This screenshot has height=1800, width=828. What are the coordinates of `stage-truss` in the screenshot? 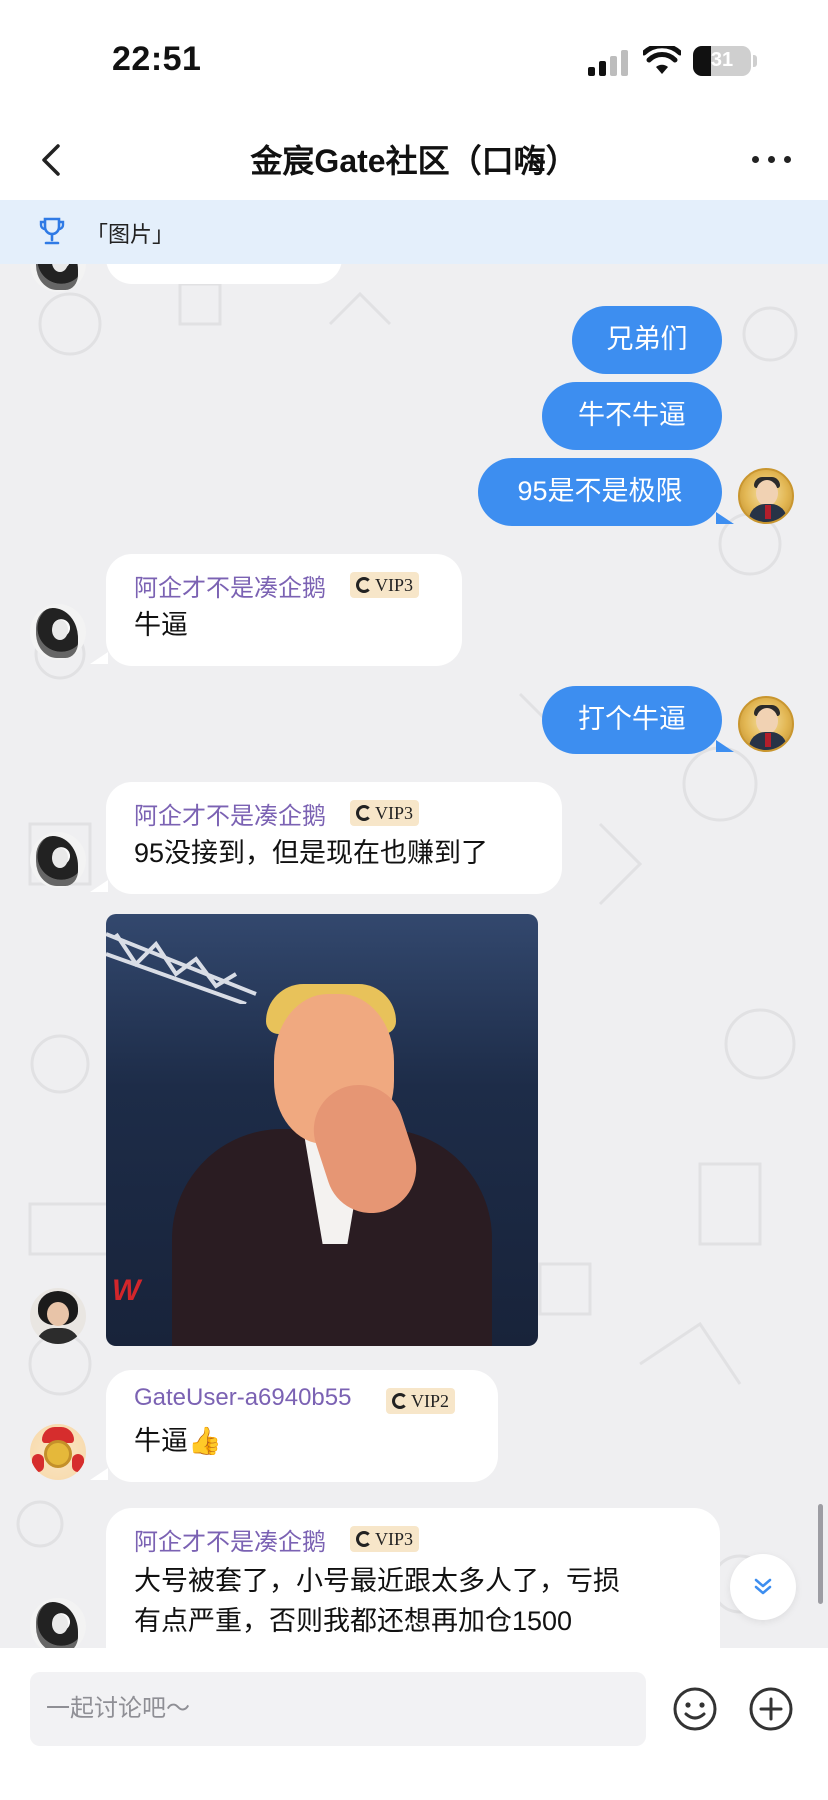 It's located at (181, 968).